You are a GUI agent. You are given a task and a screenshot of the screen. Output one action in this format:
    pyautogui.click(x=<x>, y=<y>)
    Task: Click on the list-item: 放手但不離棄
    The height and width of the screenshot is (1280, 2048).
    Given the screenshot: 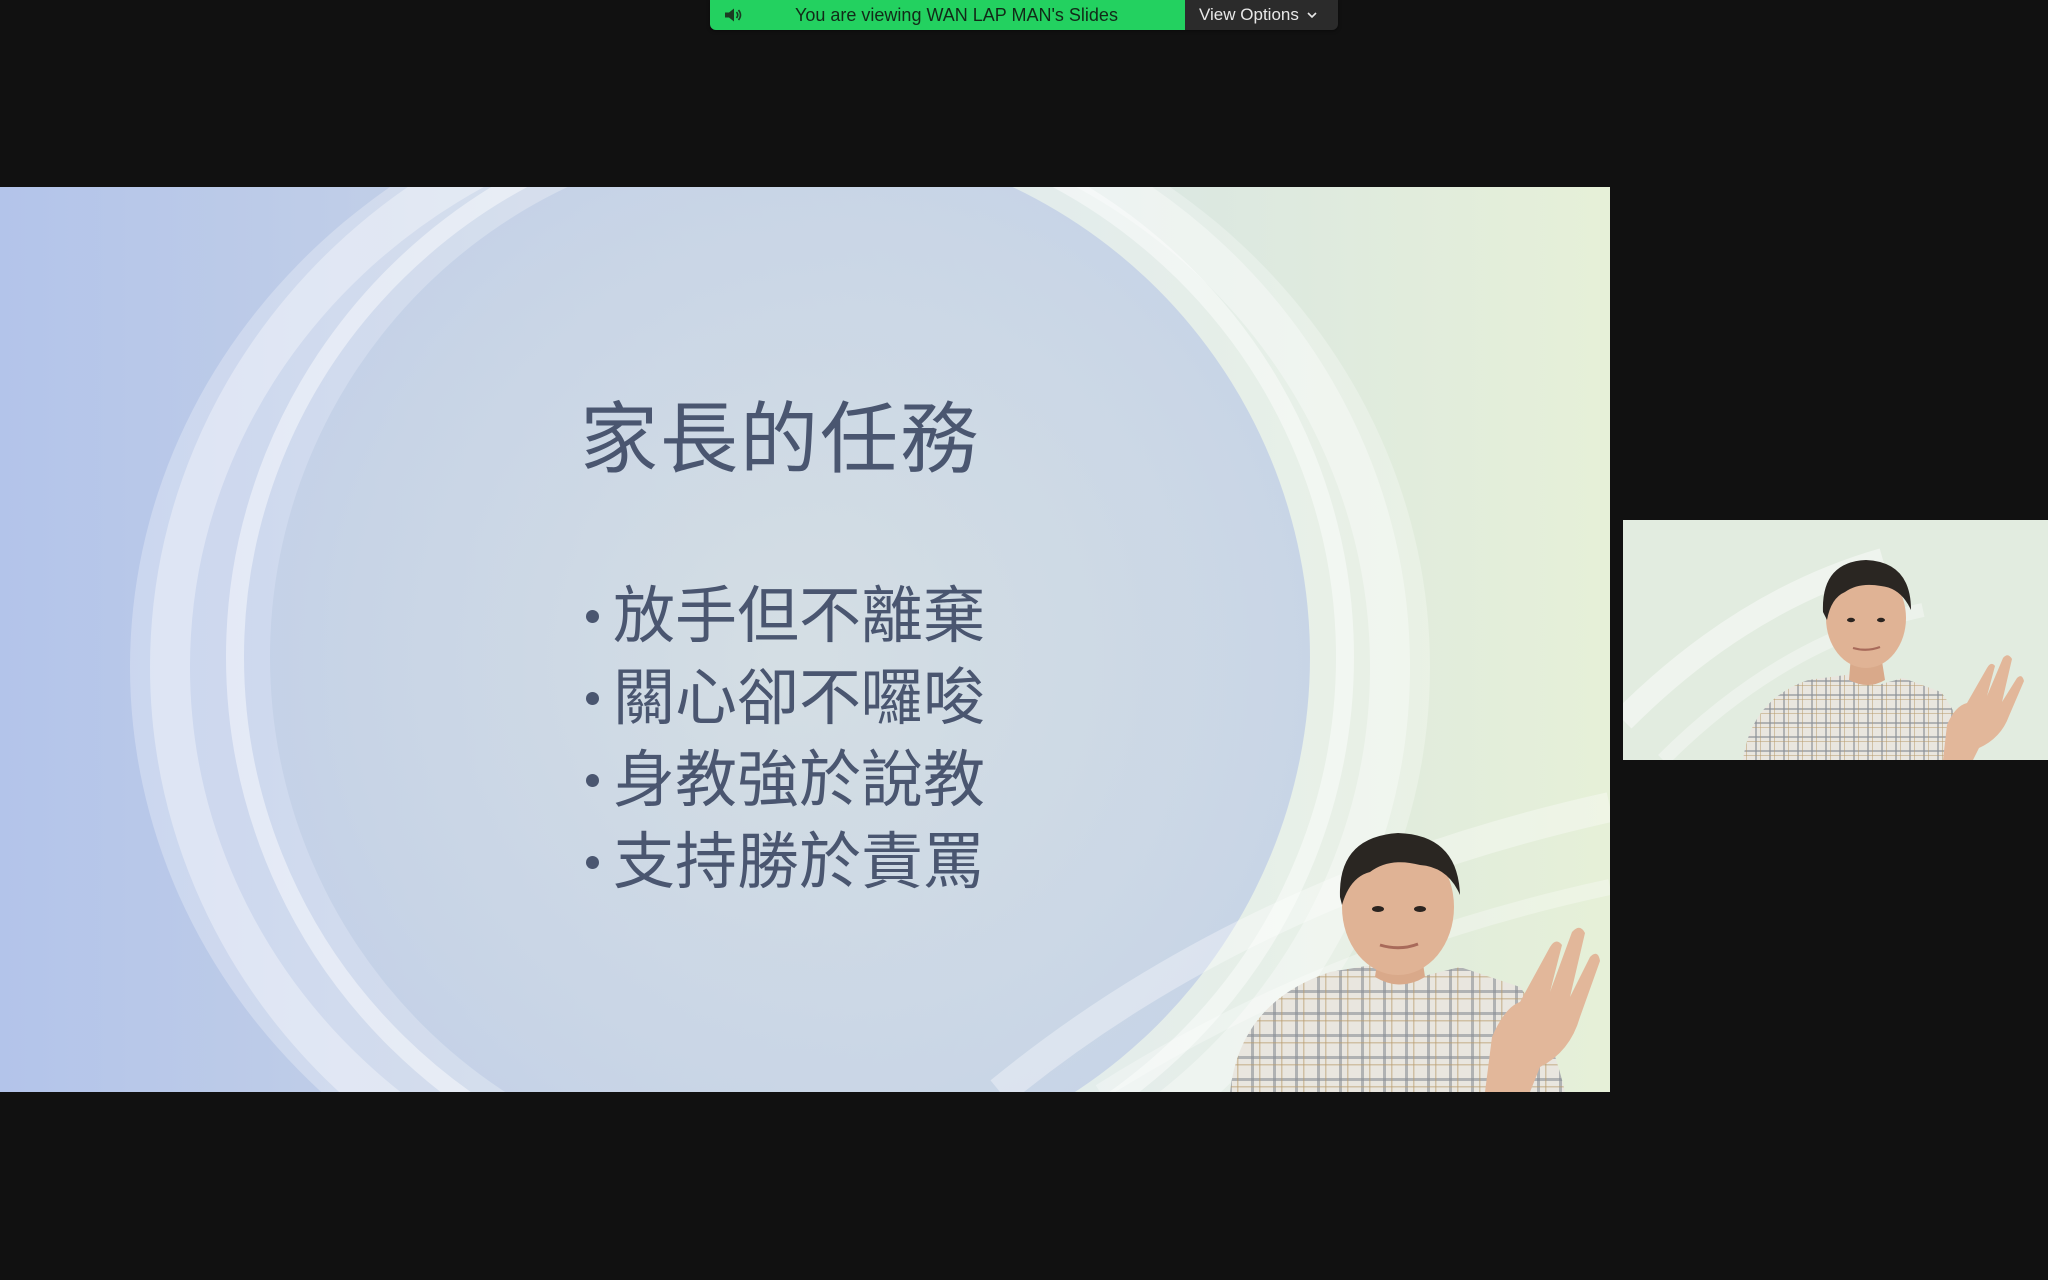 What is the action you would take?
    pyautogui.click(x=783, y=616)
    